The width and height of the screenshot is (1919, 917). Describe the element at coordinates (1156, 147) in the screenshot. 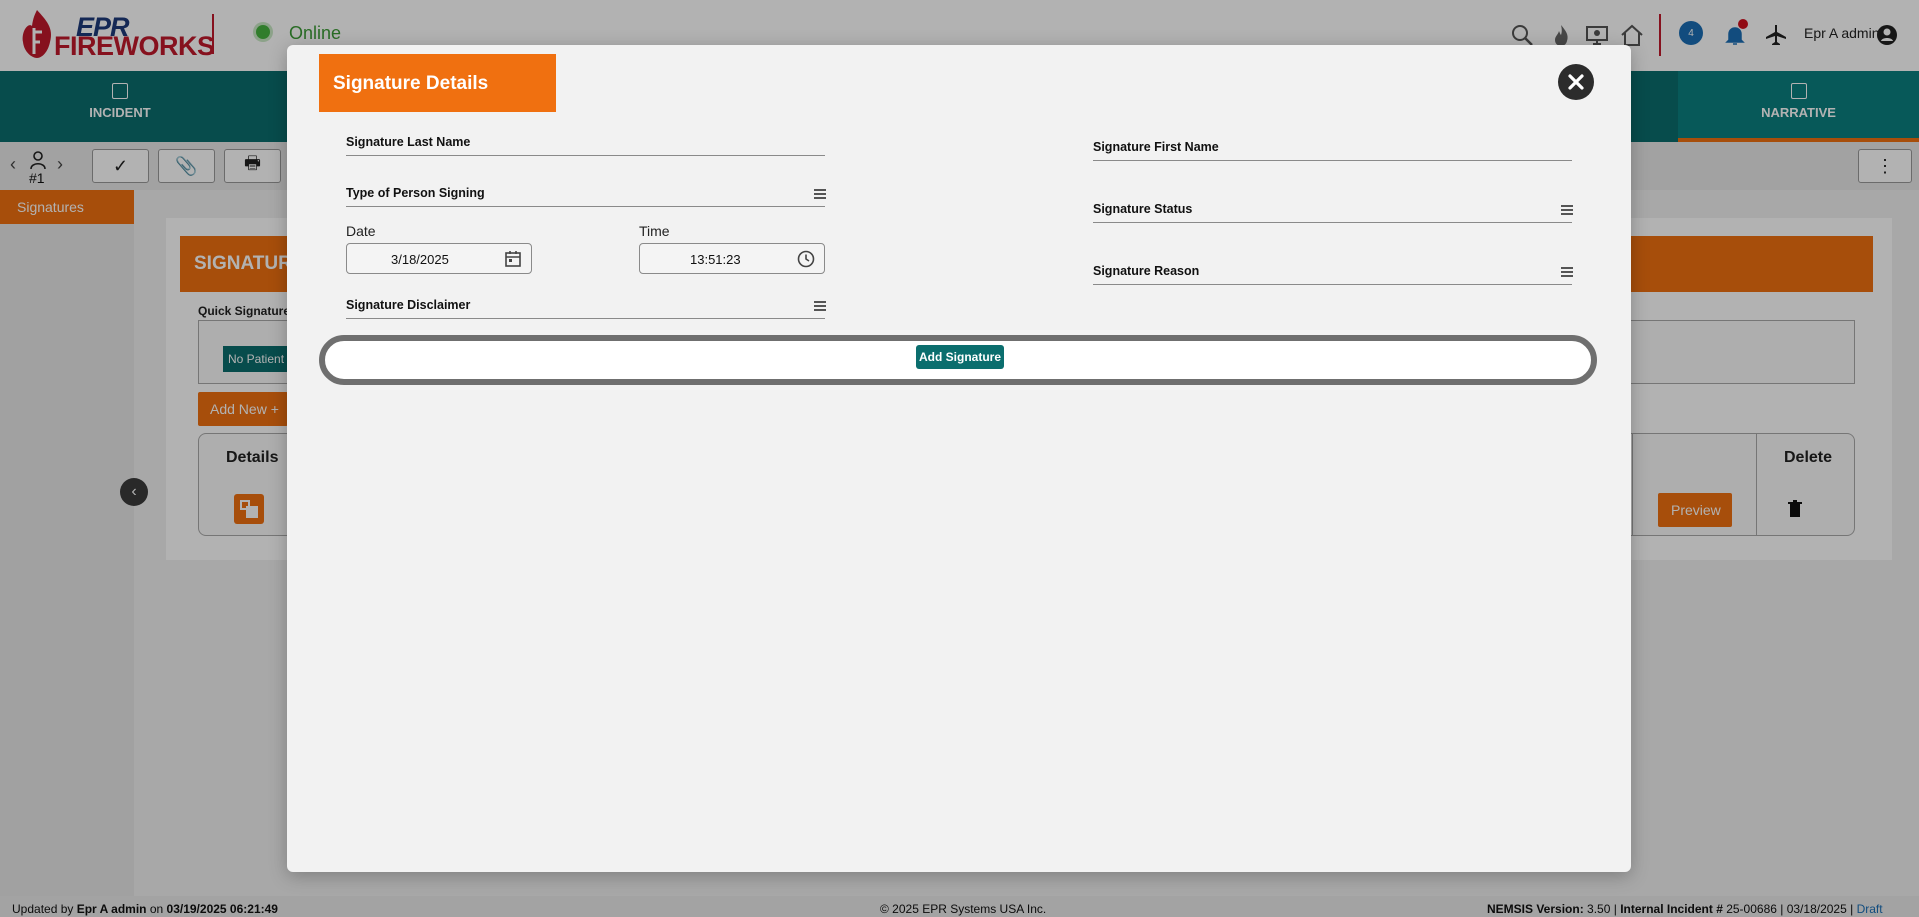

I see `signature-first-name-label: Signature First Name` at that location.